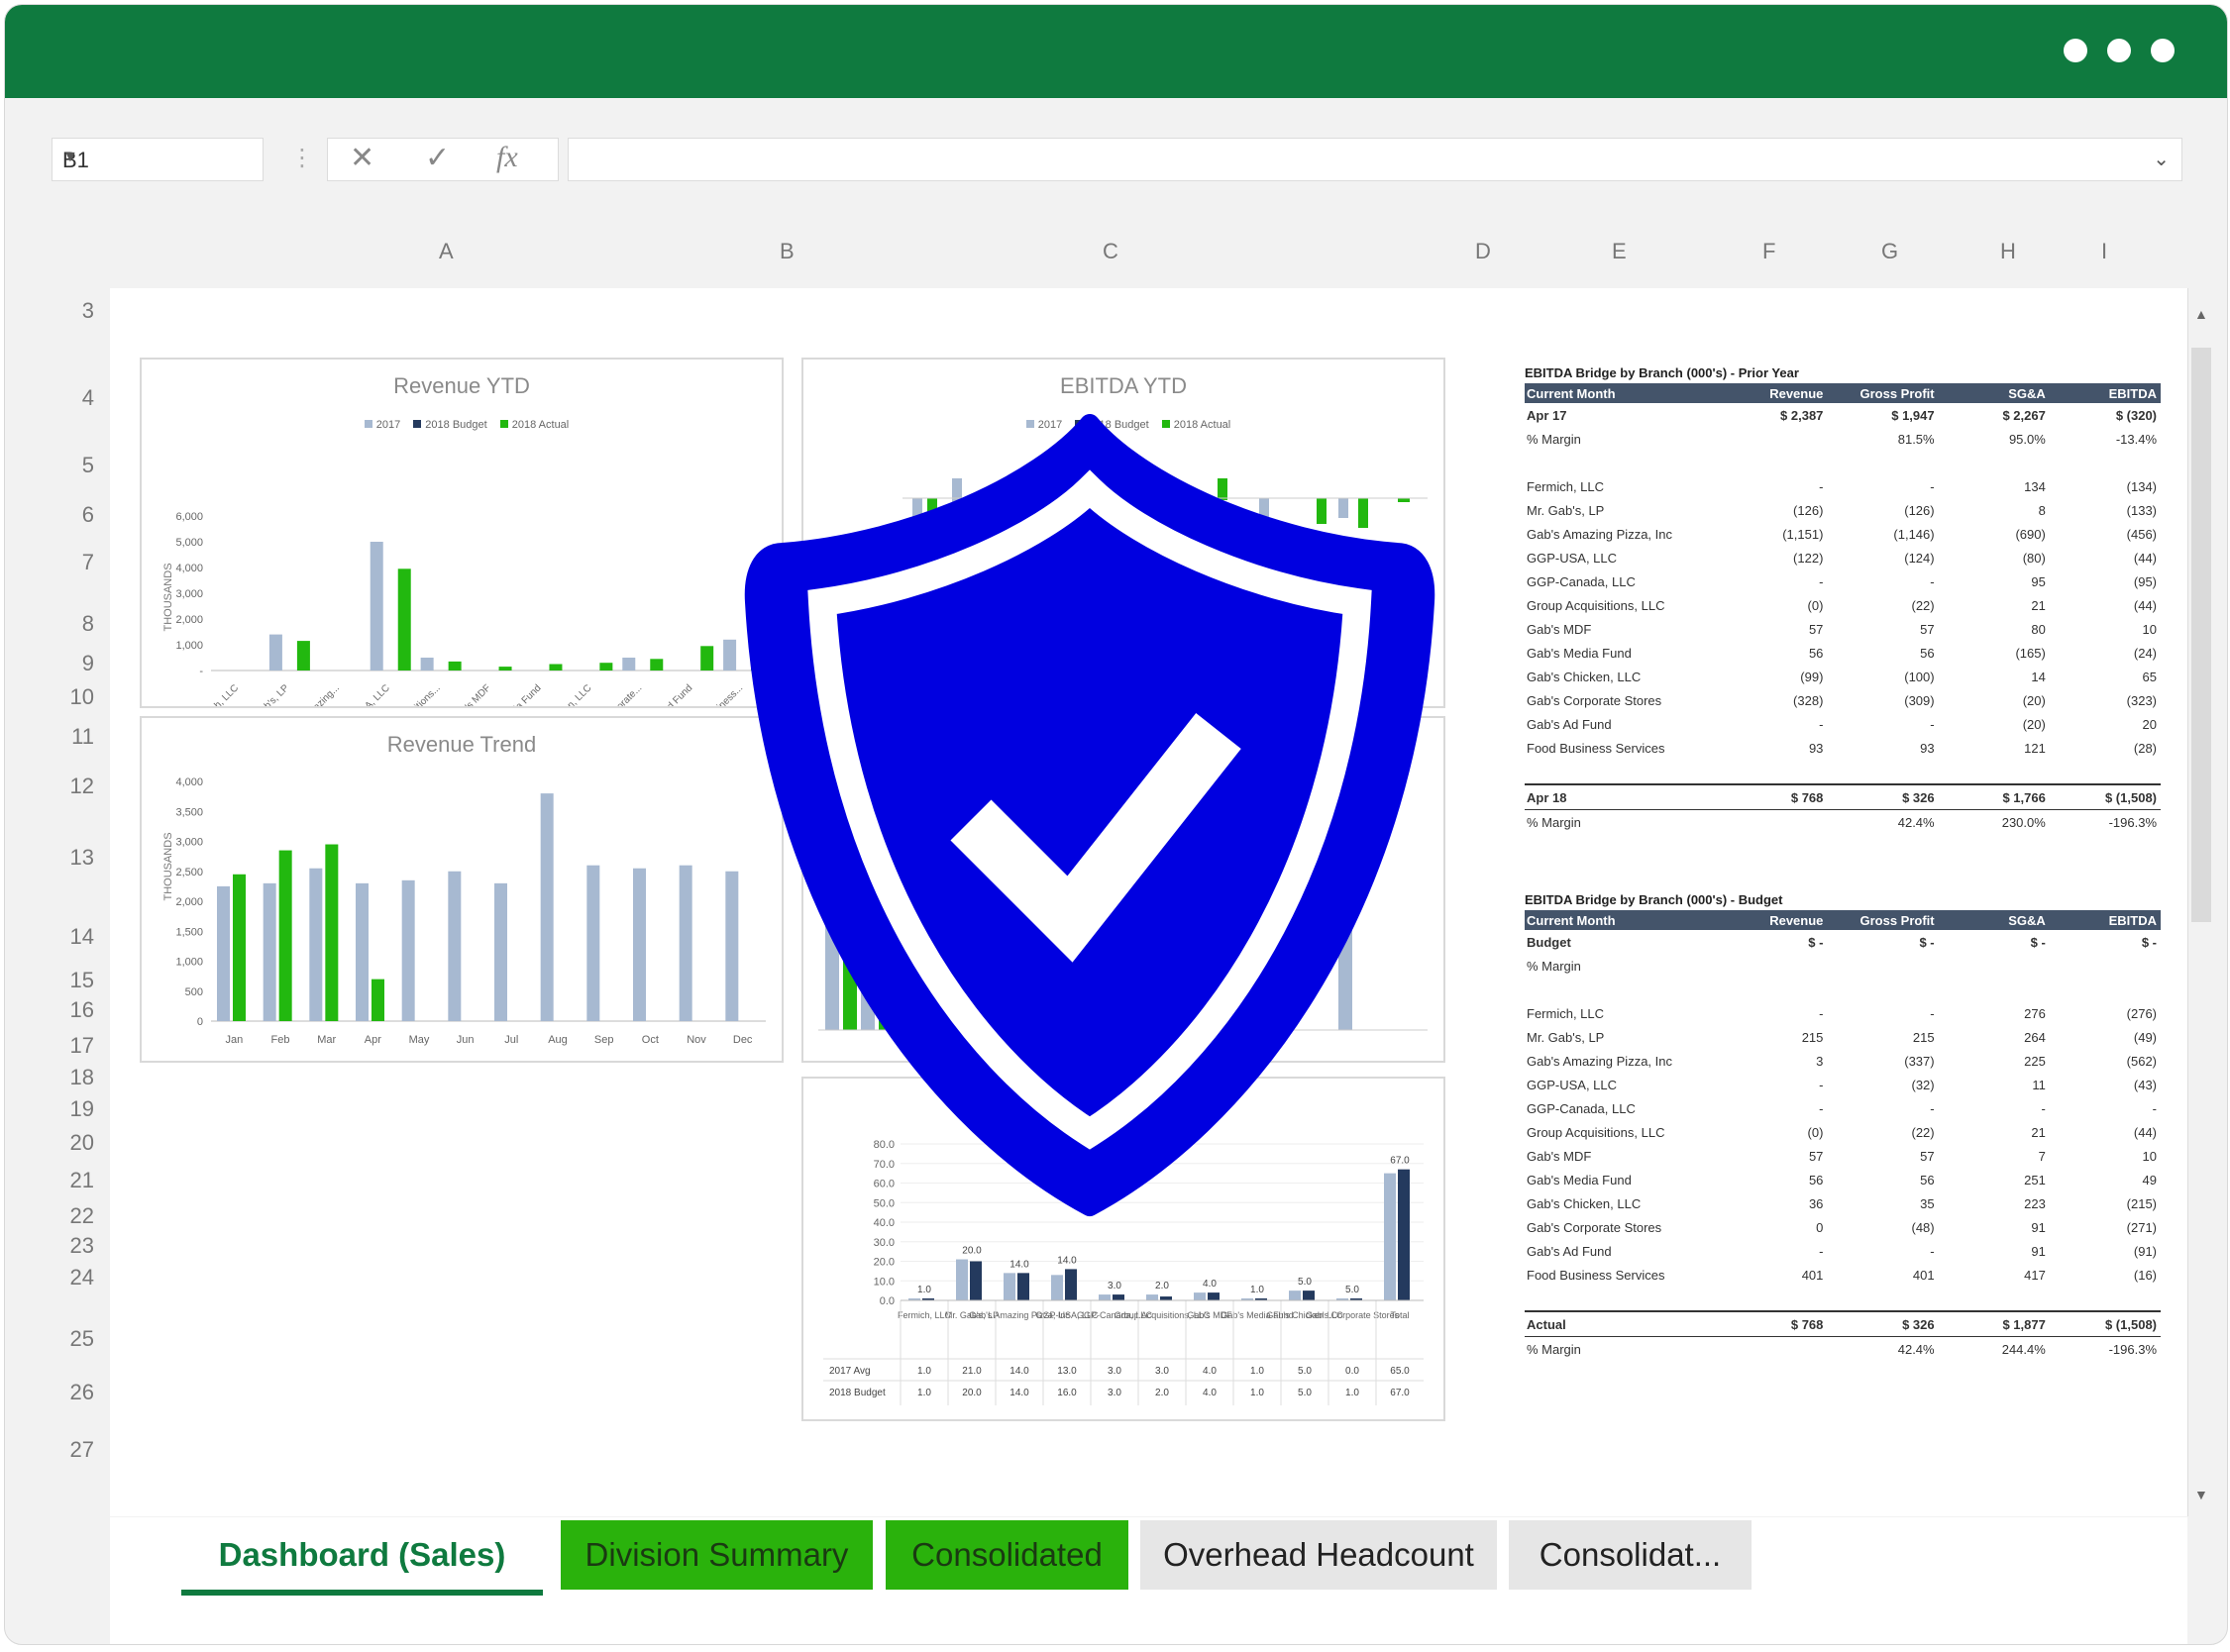 This screenshot has height=1652, width=2230. What do you see at coordinates (1994, 1038) in the screenshot?
I see `table-cell: 264` at bounding box center [1994, 1038].